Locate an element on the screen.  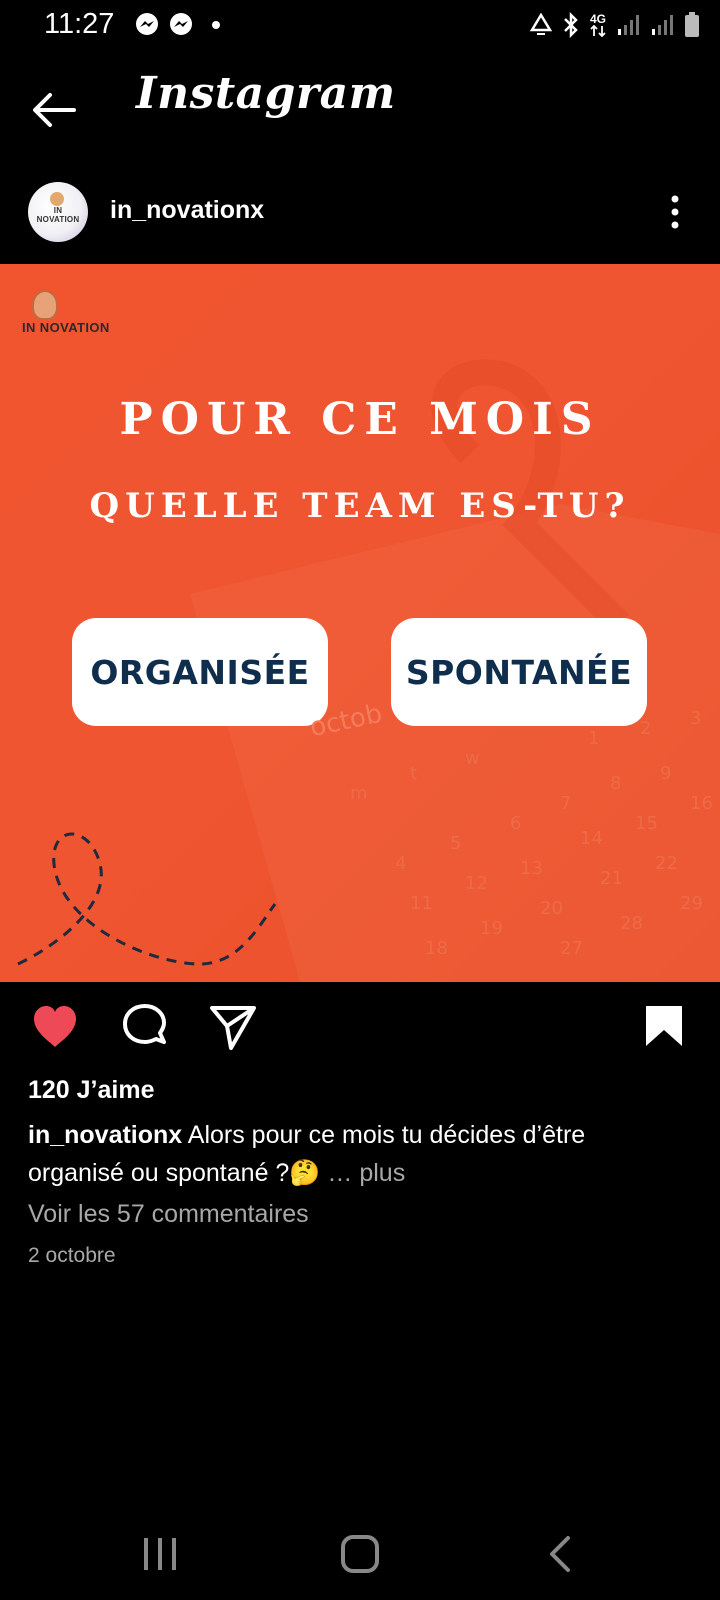
caption-username: in_novationx is located at coordinates (105, 1135).